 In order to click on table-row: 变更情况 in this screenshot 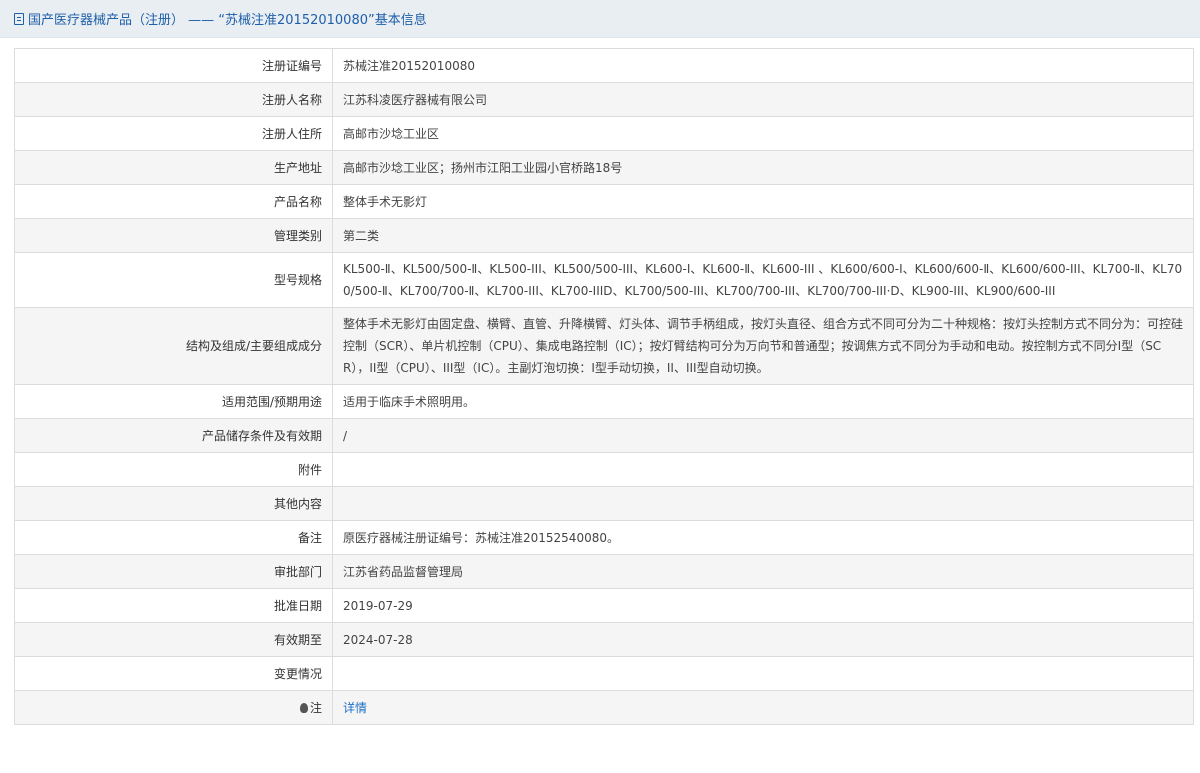, I will do `click(604, 673)`.